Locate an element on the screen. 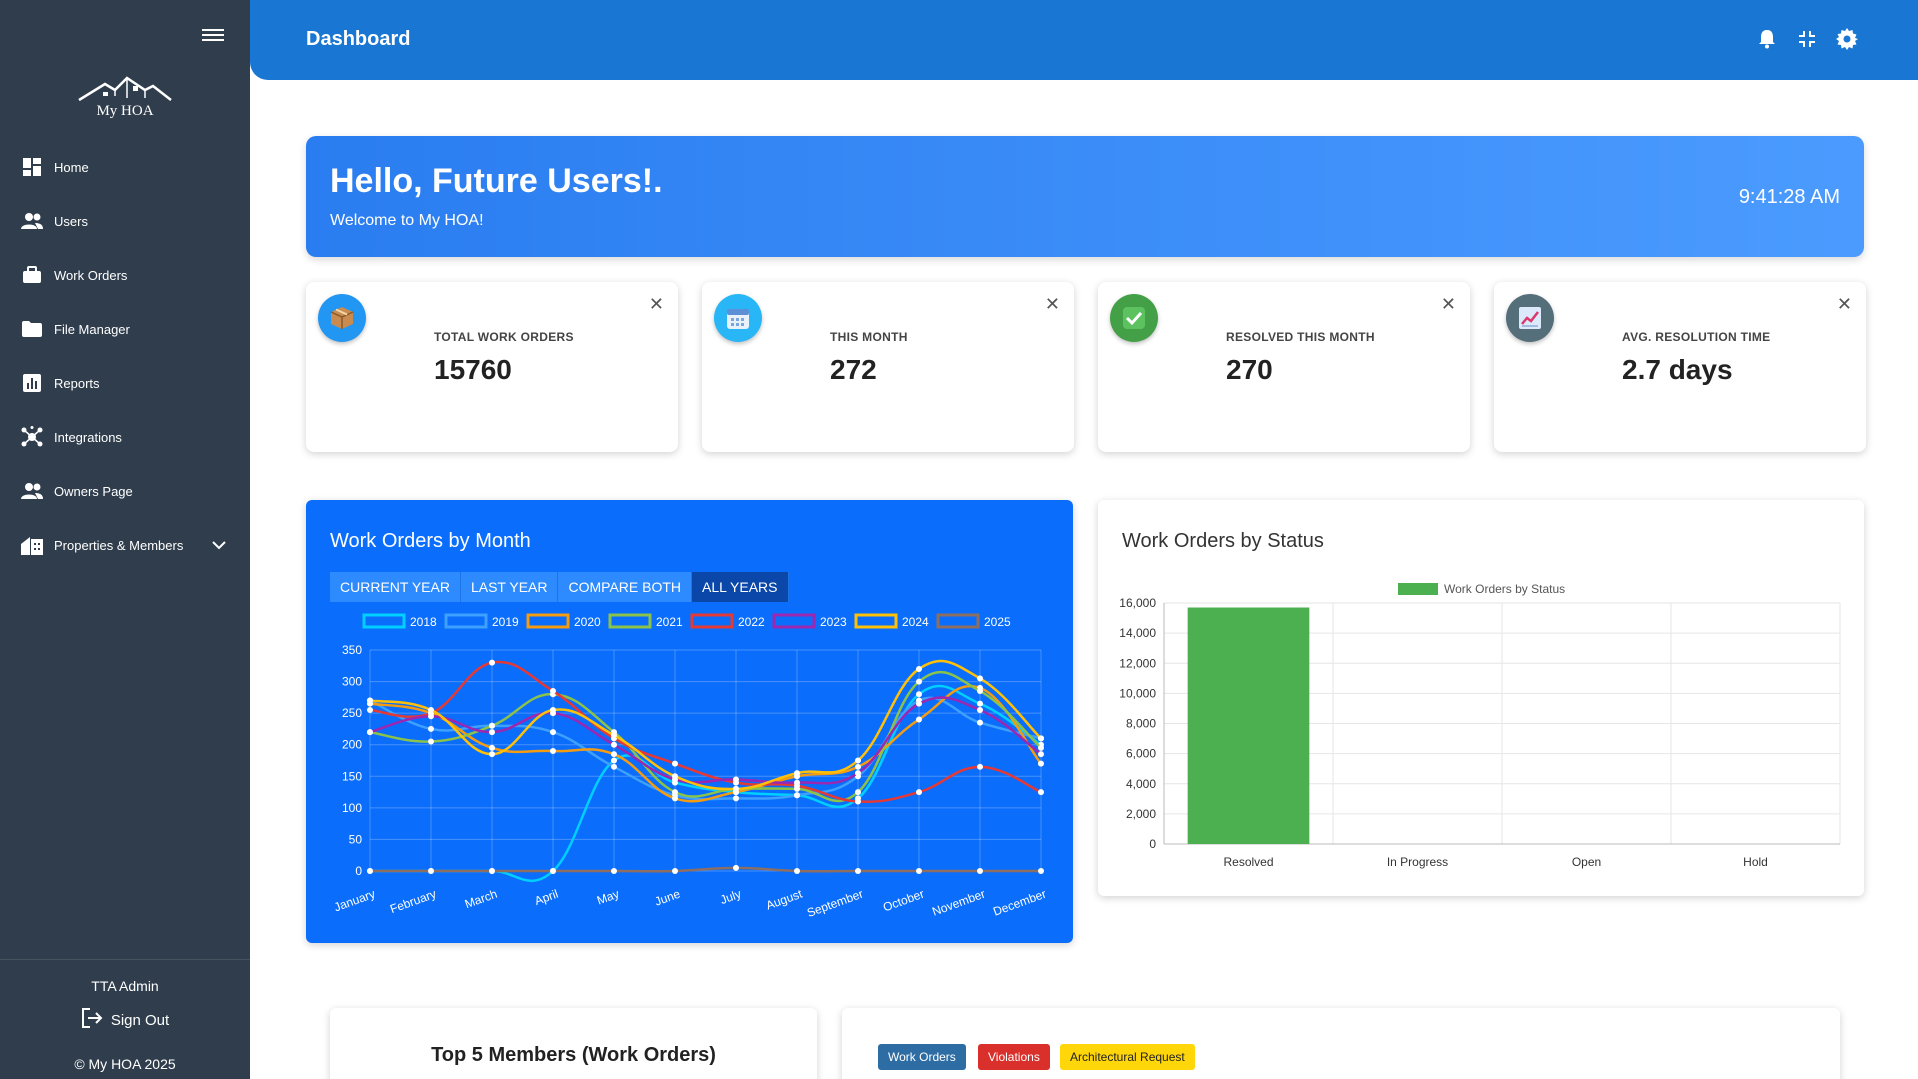  greeting-heading: Hello, Future Users!. is located at coordinates (496, 181).